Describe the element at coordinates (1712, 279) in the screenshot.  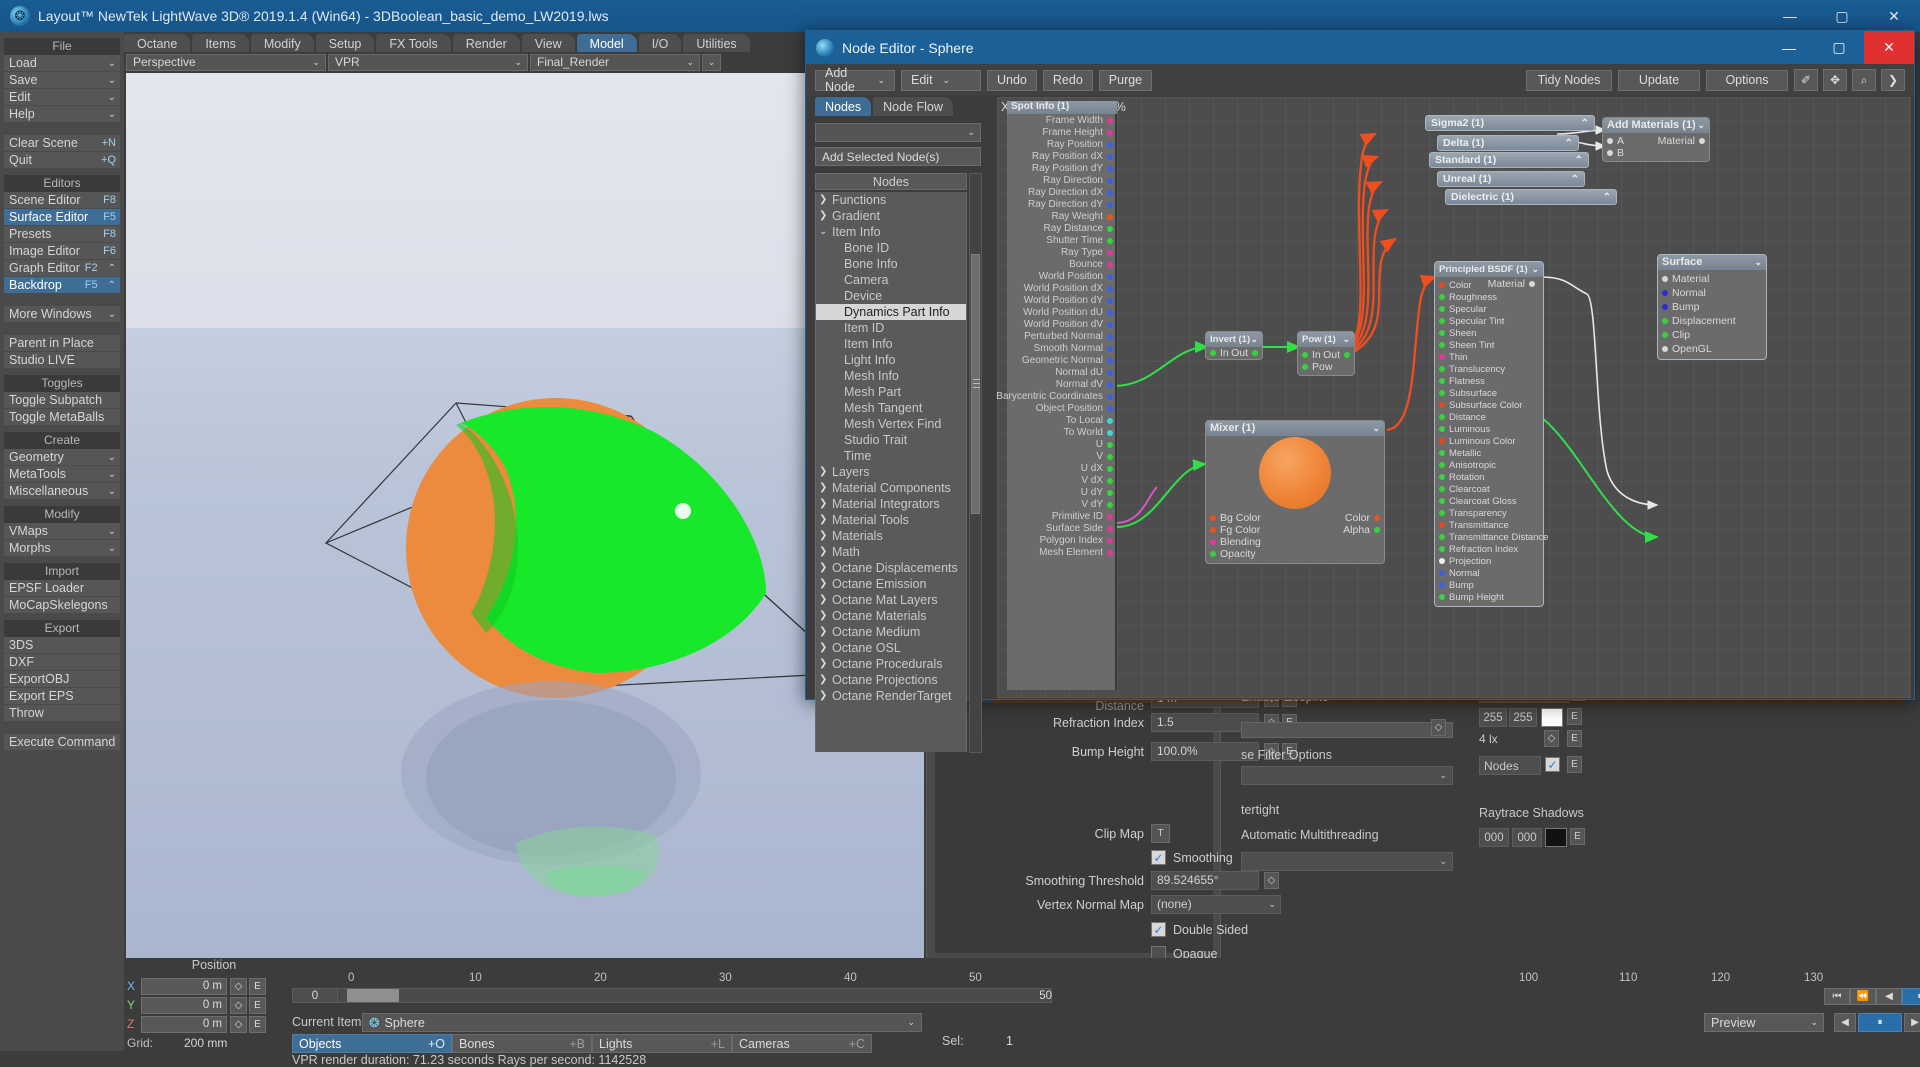
I see `surface-port-material: Material` at that location.